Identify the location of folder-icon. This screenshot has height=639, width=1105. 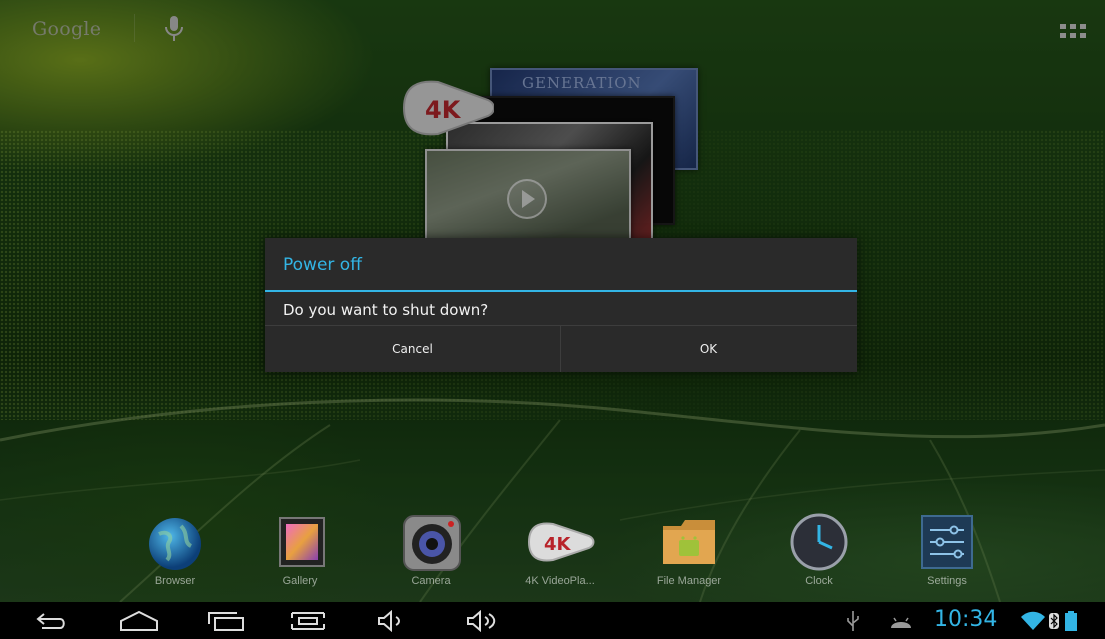
(689, 542).